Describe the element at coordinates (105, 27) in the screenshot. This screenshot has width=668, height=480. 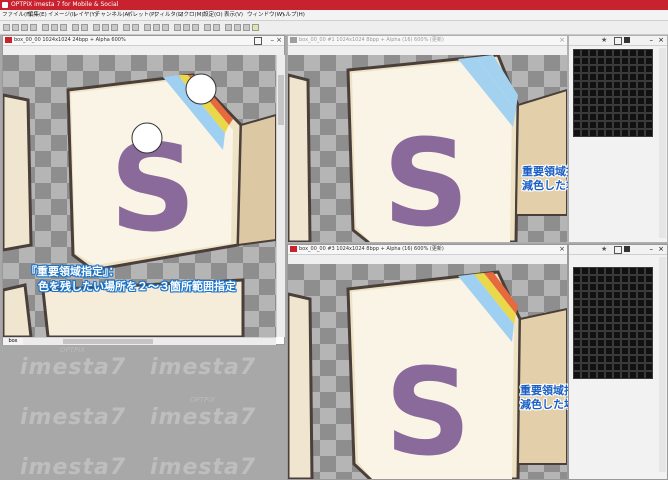
I see `crop-icon` at that location.